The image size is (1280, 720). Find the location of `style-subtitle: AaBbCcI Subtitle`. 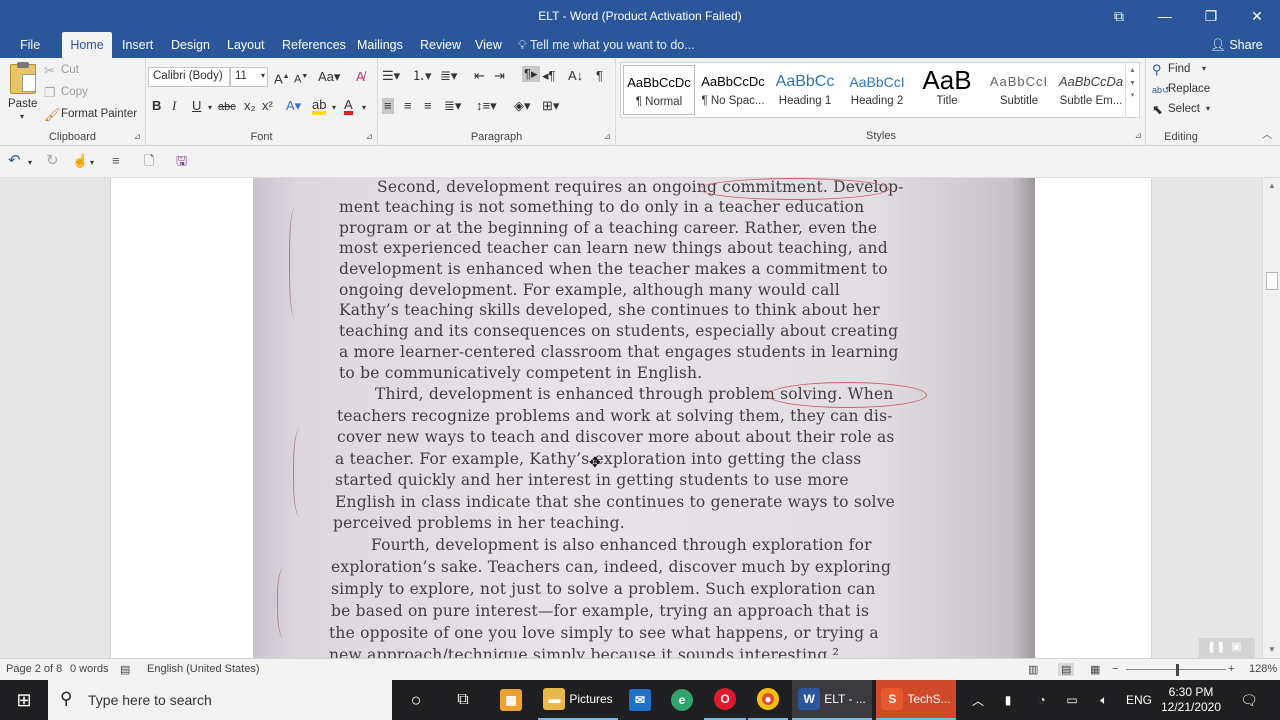

style-subtitle: AaBbCcI Subtitle is located at coordinates (1019, 90).